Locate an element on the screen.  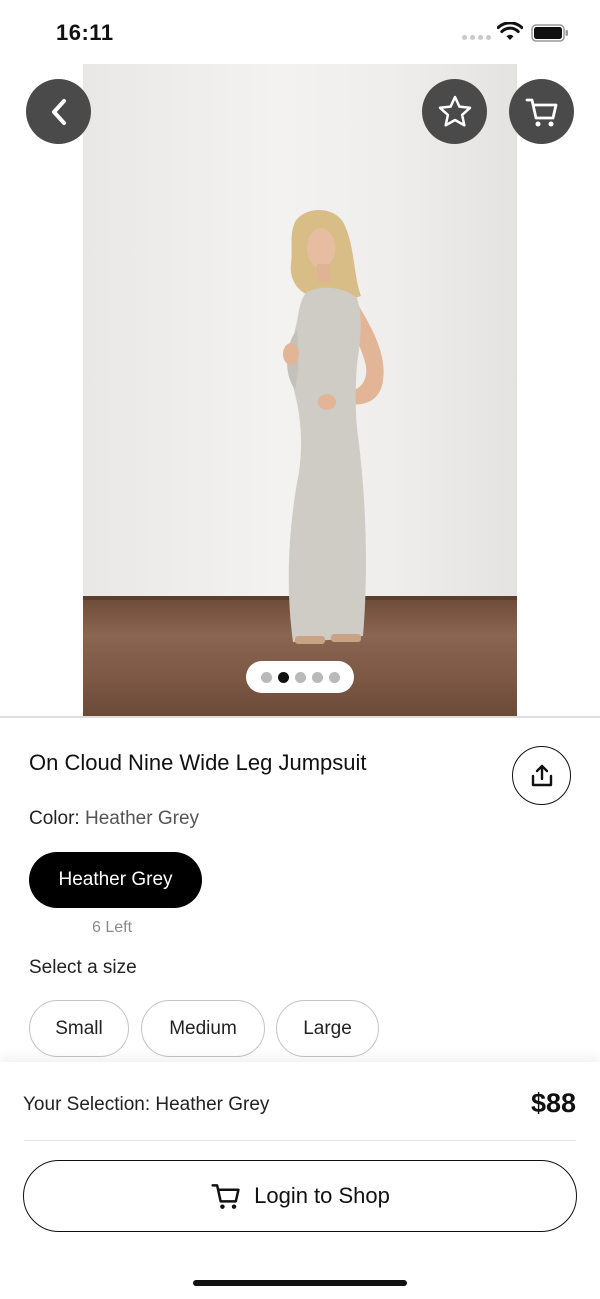
wifi-icon is located at coordinates (510, 31).